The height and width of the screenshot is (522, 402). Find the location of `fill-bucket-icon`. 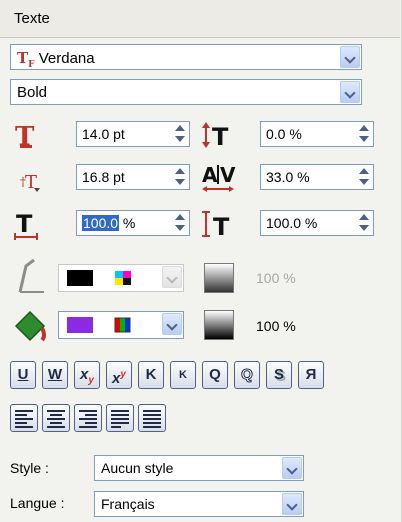

fill-bucket-icon is located at coordinates (30, 326).